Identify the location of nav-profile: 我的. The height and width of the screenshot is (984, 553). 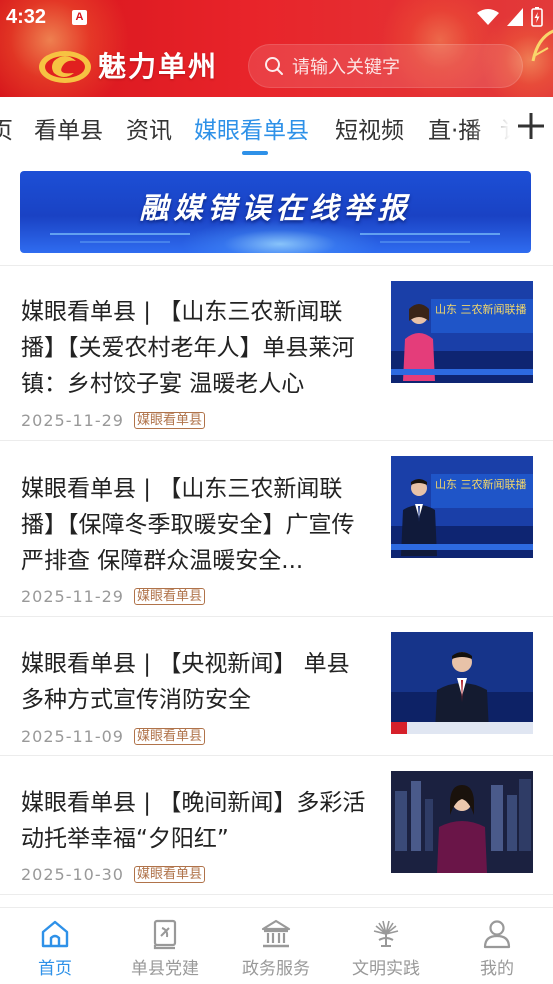
(497, 946).